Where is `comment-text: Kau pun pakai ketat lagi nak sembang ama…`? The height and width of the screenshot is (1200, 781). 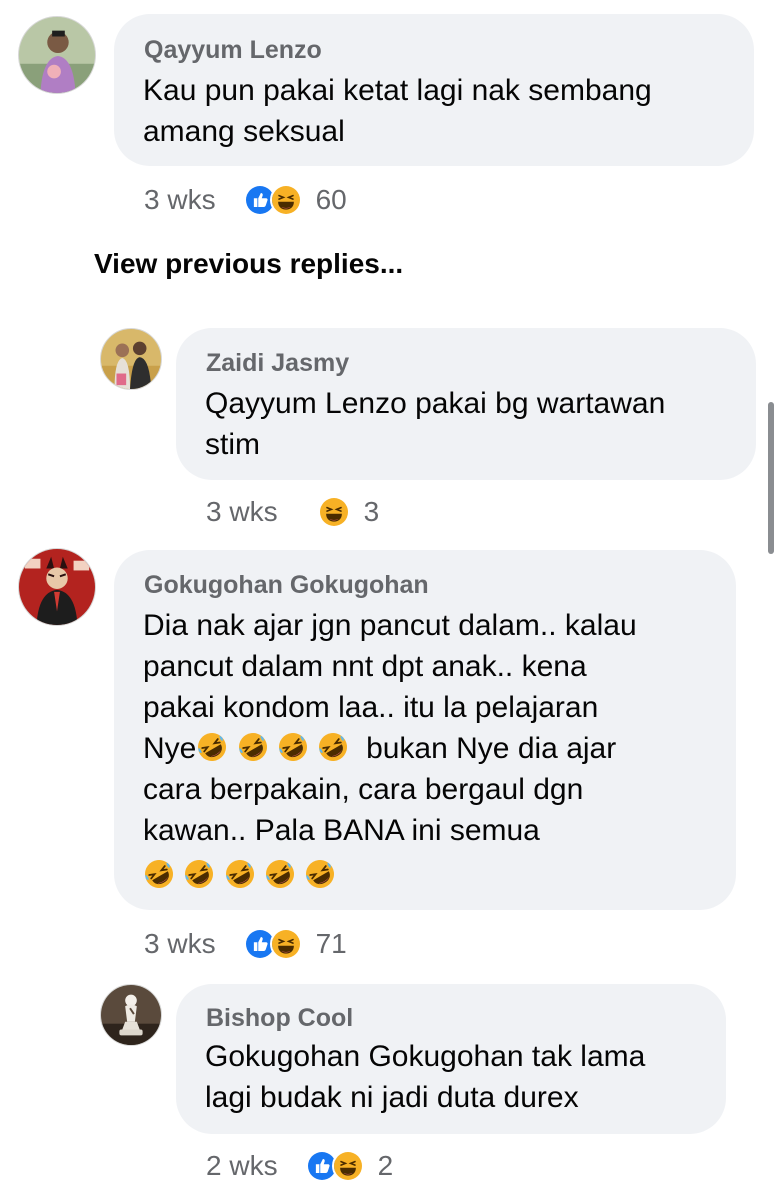
comment-text: Kau pun pakai ketat lagi nak sembang ama… is located at coordinates (397, 111).